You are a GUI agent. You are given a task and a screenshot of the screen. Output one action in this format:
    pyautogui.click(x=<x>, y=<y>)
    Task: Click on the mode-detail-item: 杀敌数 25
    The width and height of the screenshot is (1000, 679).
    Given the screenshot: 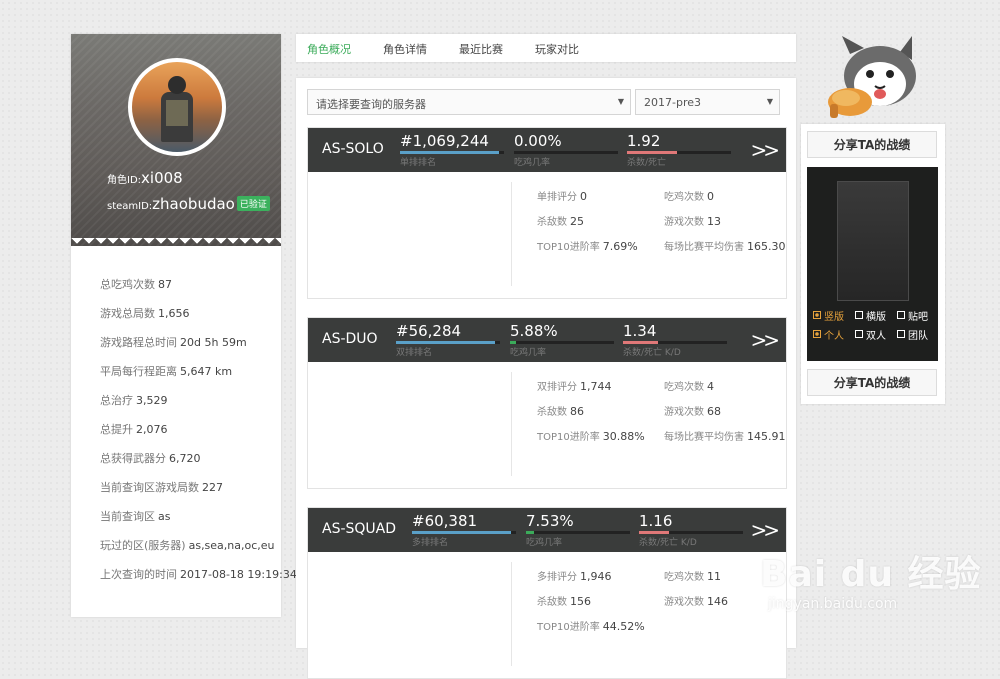 What is the action you would take?
    pyautogui.click(x=560, y=220)
    